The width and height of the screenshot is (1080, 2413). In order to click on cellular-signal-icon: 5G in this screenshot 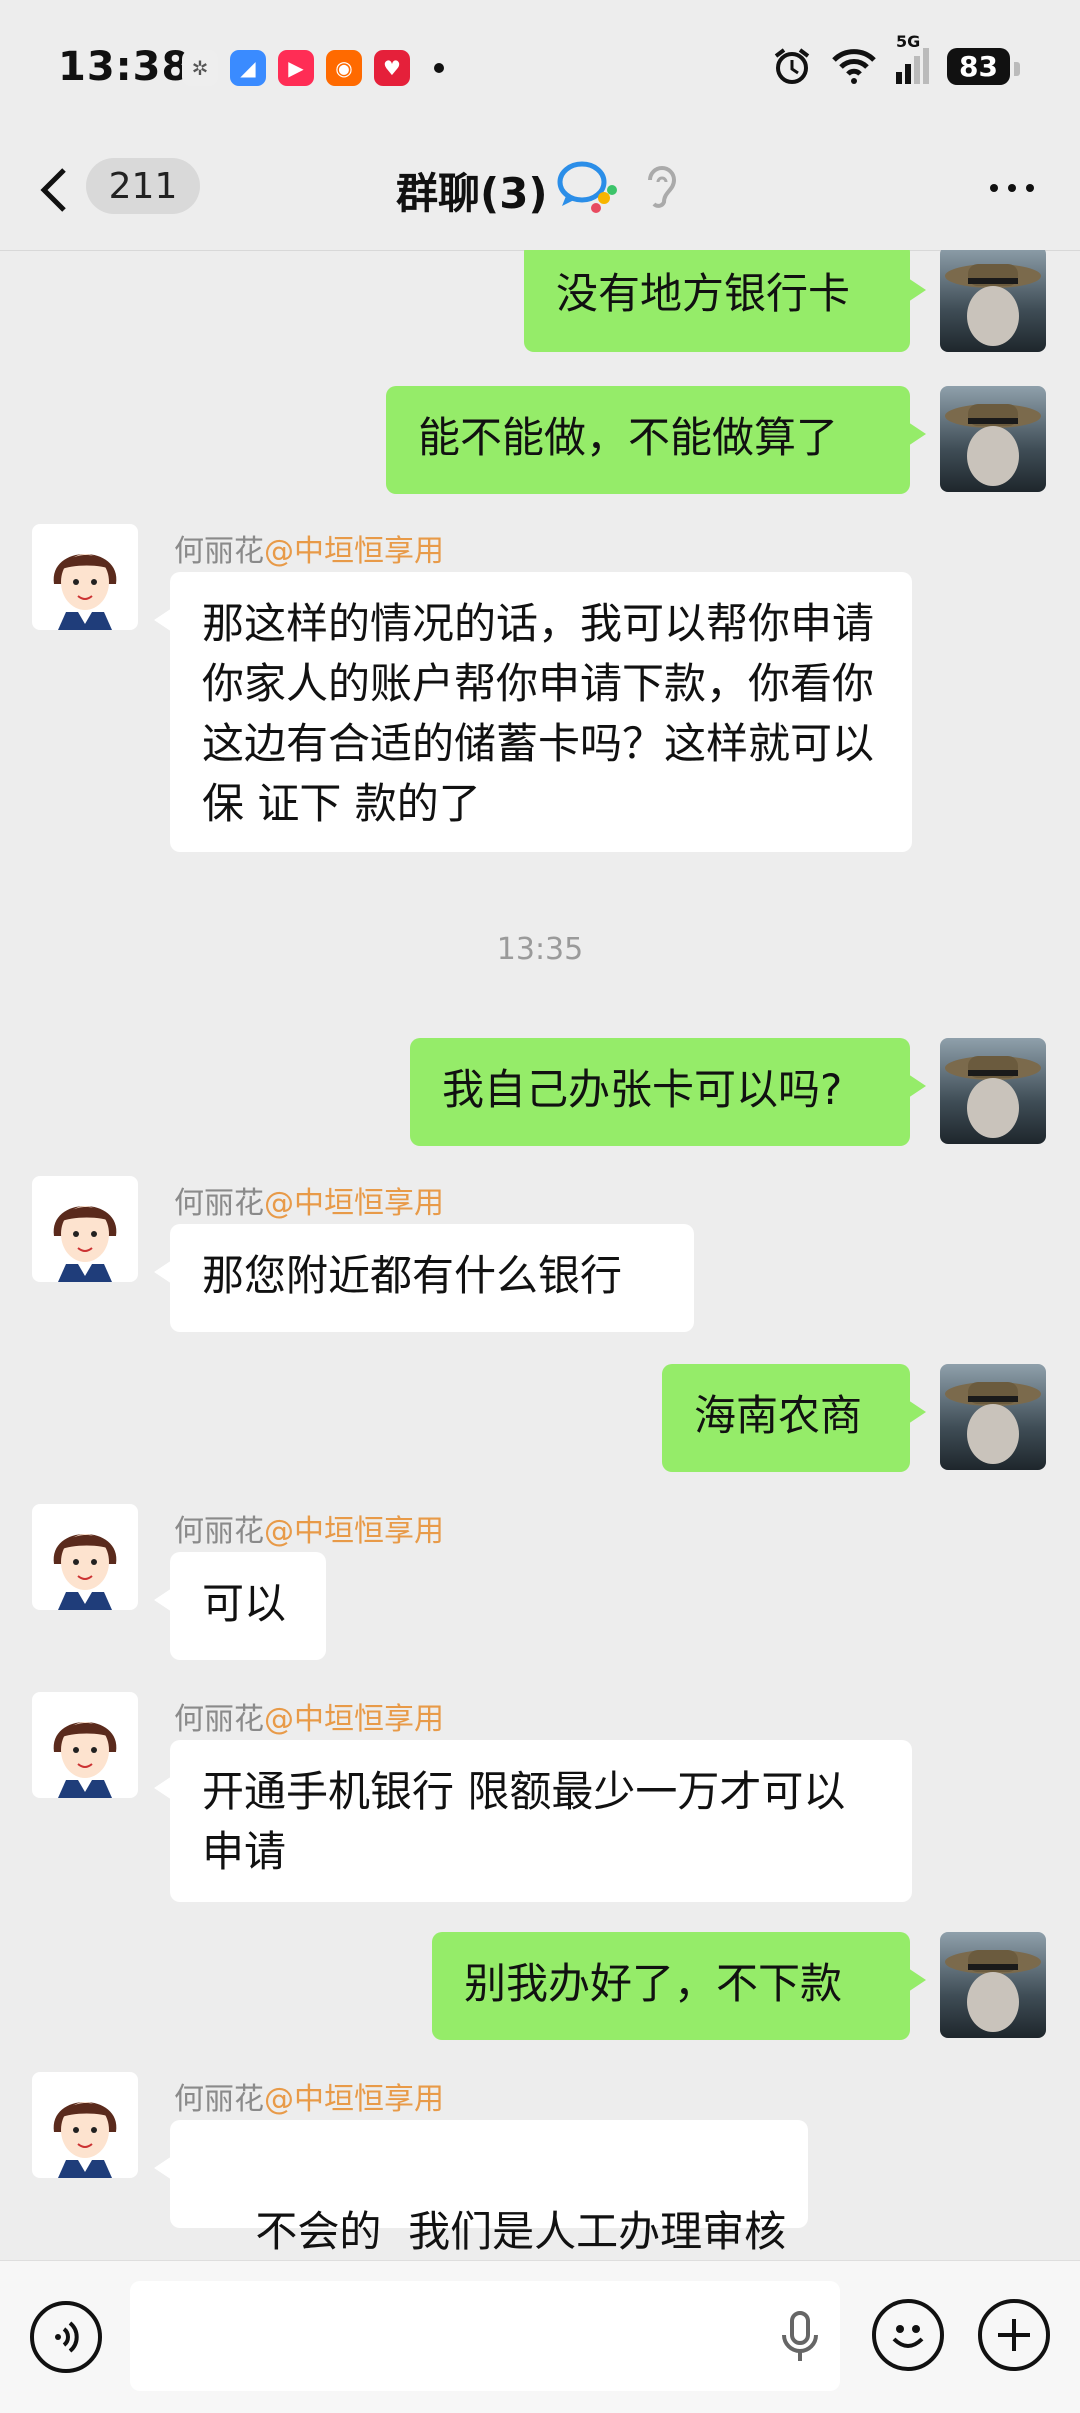, I will do `click(913, 58)`.